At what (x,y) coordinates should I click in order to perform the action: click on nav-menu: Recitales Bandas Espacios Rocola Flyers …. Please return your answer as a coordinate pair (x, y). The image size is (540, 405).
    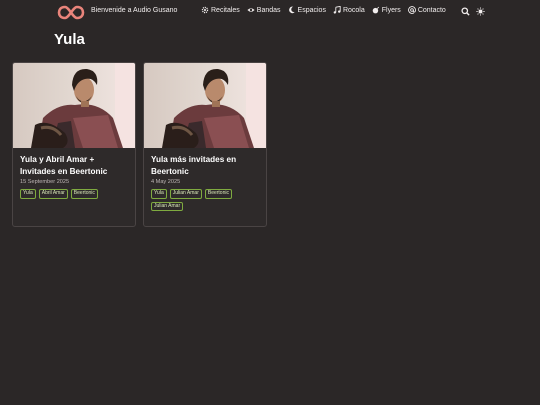
    Looking at the image, I should click on (323, 10).